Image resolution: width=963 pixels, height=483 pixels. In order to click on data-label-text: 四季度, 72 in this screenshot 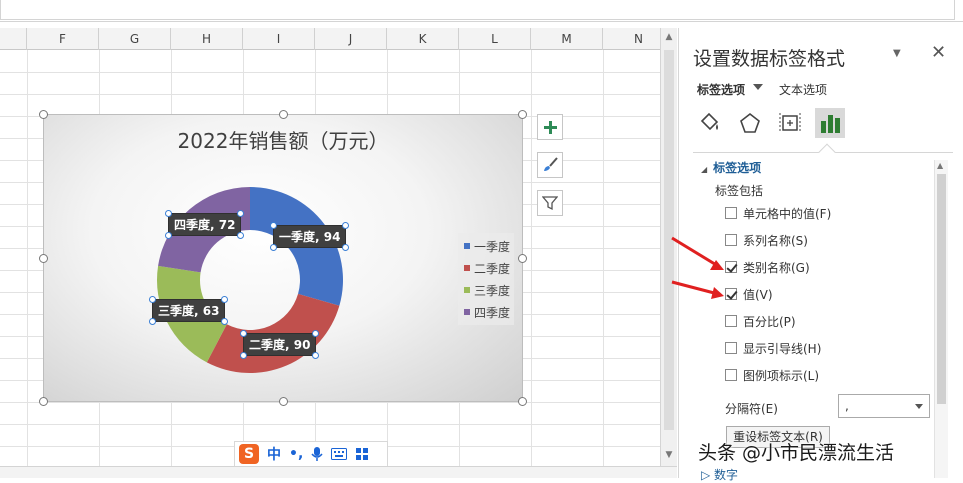, I will do `click(205, 225)`.